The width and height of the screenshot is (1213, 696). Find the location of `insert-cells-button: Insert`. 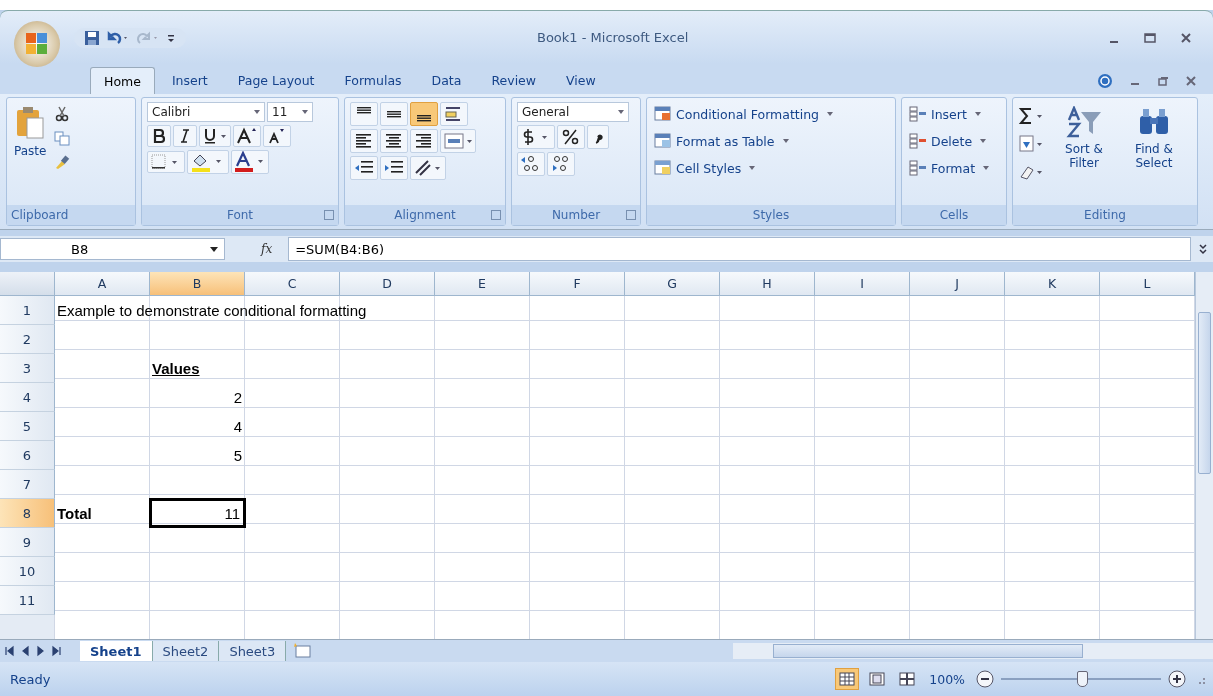

insert-cells-button: Insert is located at coordinates (945, 114).